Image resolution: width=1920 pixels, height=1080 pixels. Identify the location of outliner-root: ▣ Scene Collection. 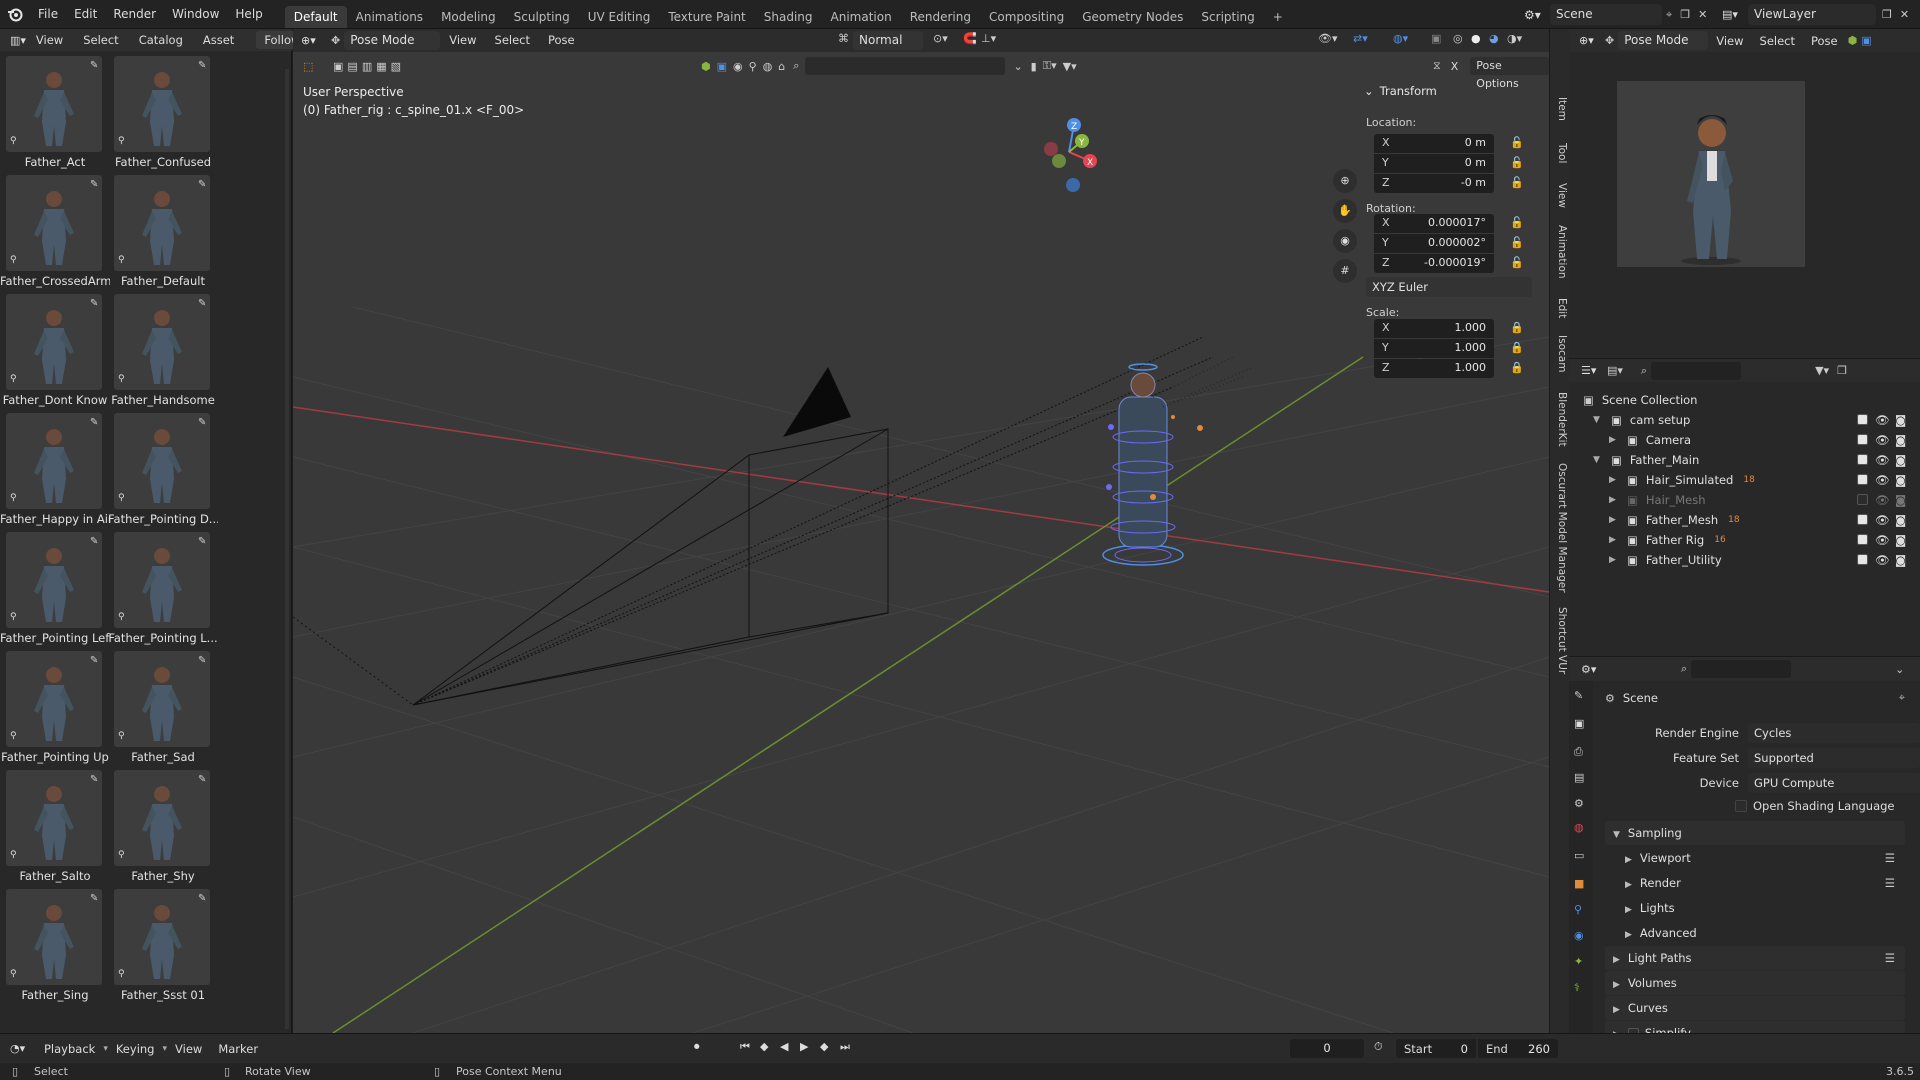
(1744, 400).